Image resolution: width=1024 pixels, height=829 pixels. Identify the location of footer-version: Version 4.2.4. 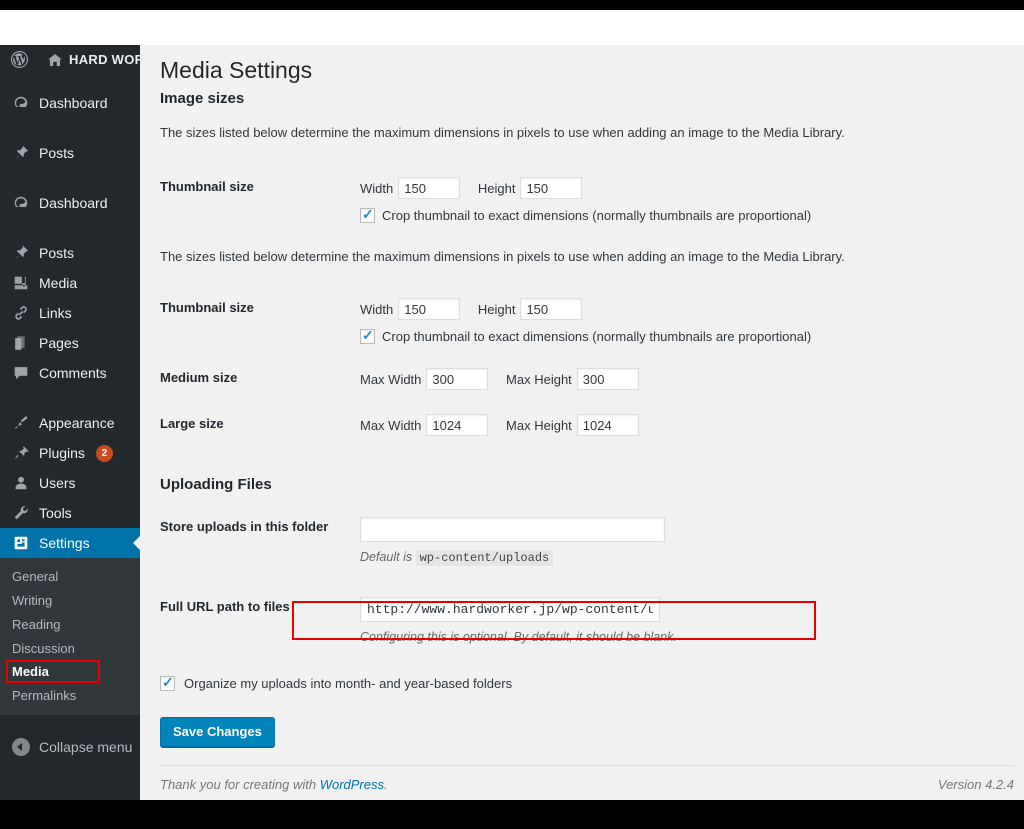
(975, 784).